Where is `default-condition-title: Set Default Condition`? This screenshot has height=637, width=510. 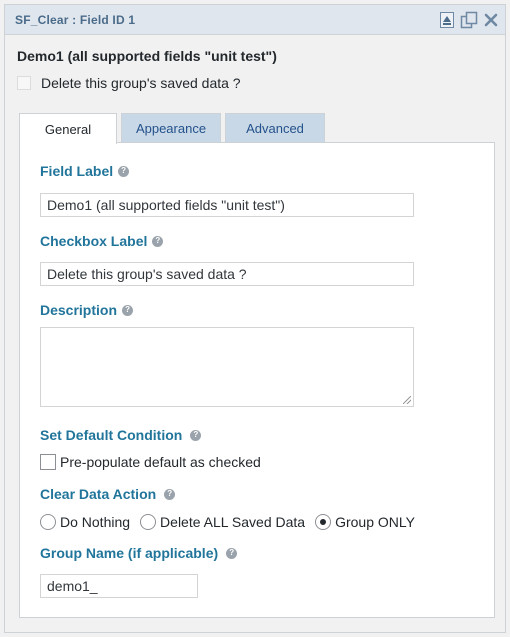
default-condition-title: Set Default Condition is located at coordinates (111, 435).